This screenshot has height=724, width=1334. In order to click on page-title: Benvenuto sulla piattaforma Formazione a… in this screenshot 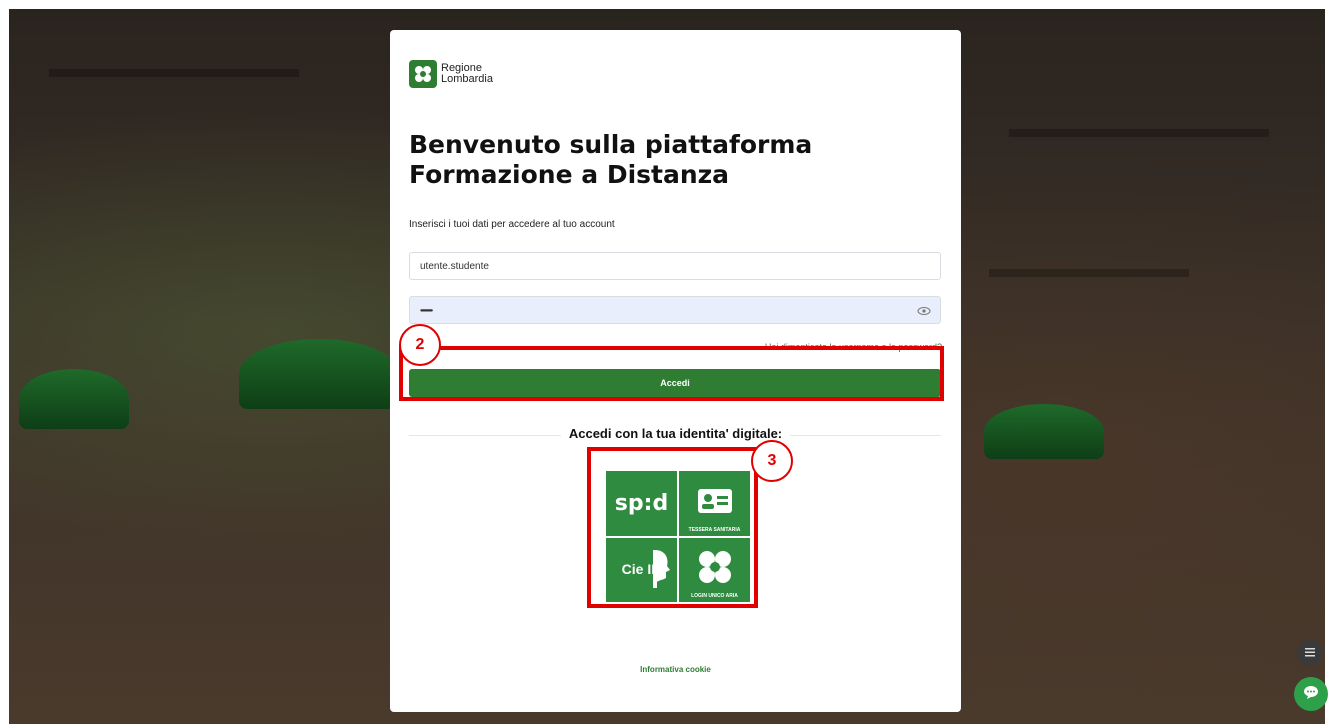, I will do `click(619, 160)`.